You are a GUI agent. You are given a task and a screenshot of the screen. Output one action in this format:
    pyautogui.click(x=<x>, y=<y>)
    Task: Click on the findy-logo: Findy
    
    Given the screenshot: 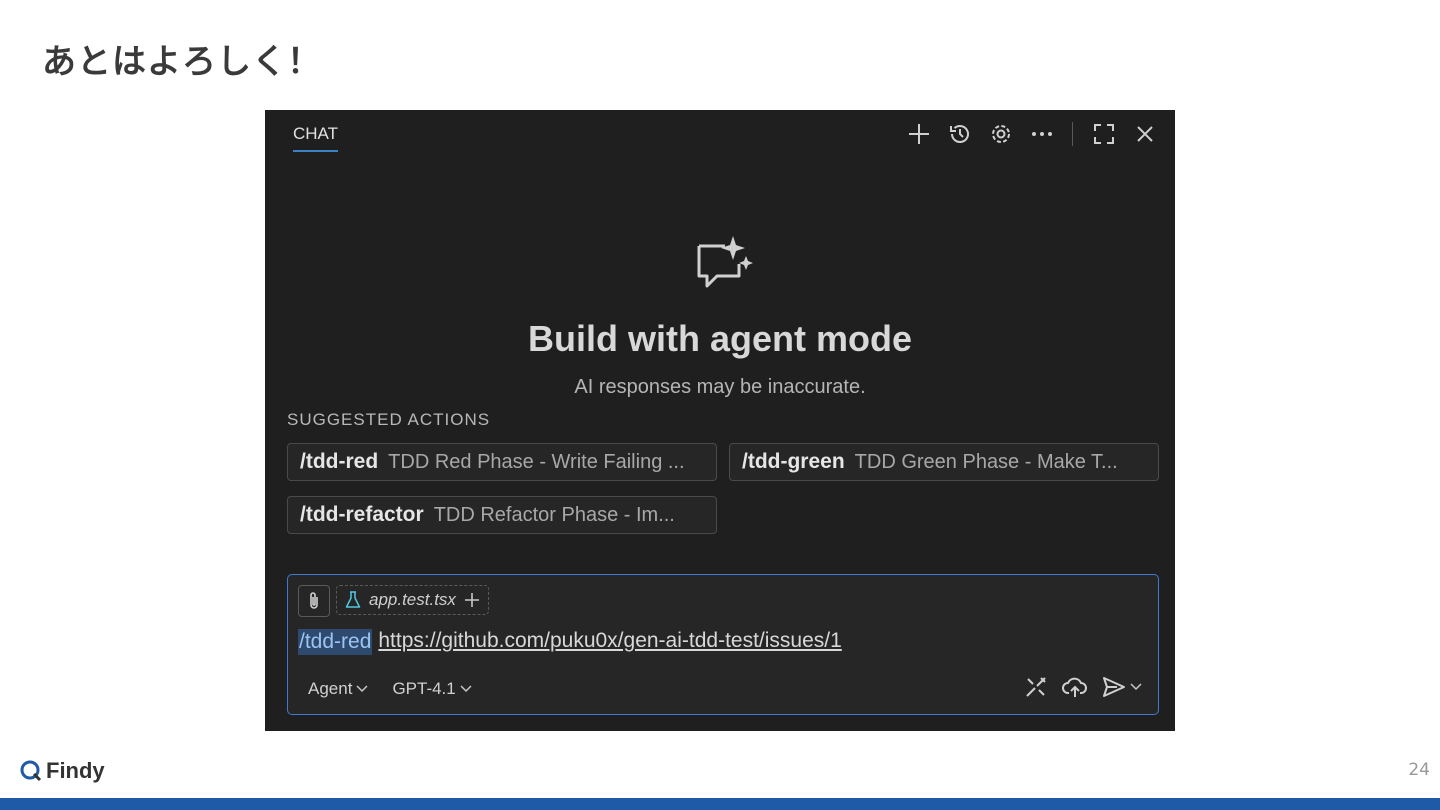 What is the action you would take?
    pyautogui.click(x=62, y=771)
    